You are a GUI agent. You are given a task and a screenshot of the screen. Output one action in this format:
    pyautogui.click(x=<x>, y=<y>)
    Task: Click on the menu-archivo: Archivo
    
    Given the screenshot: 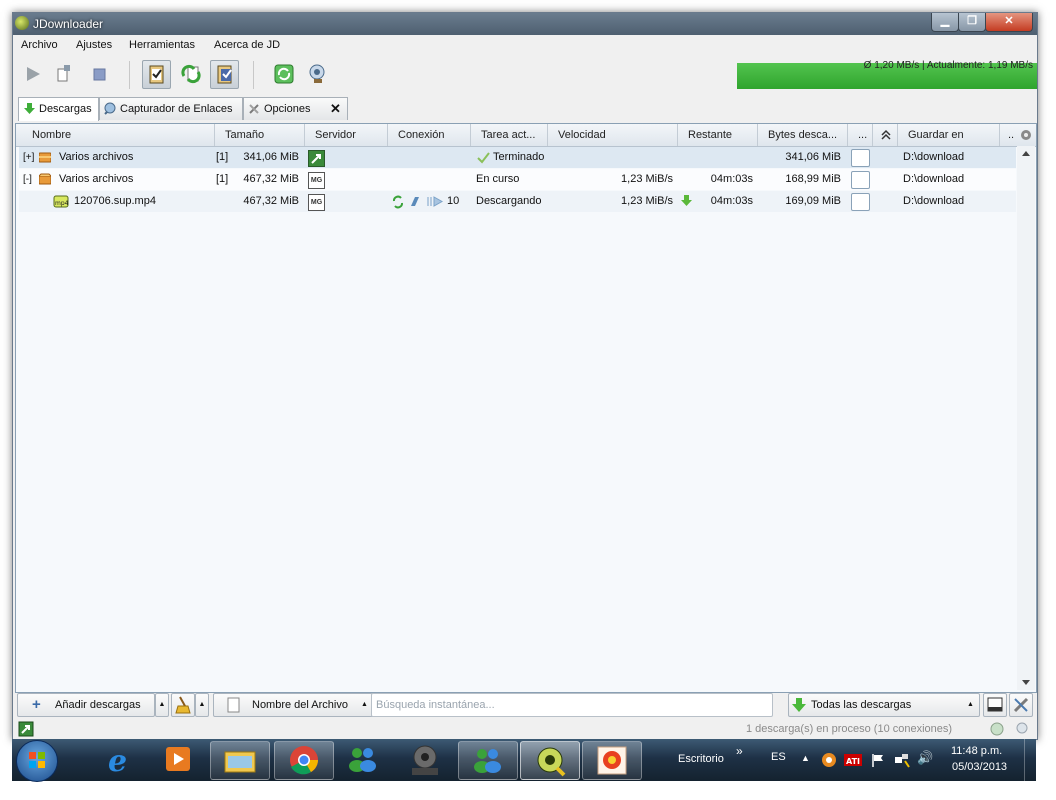 What is the action you would take?
    pyautogui.click(x=39, y=45)
    